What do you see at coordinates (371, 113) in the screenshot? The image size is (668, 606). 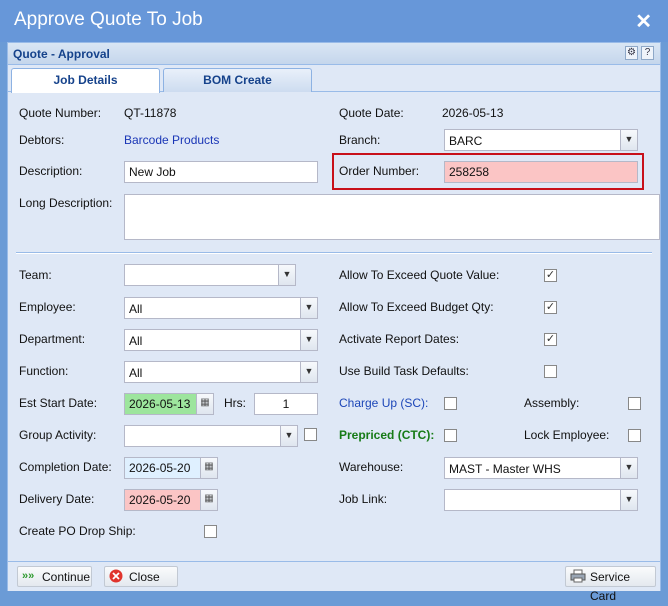 I see `quote-date-label: Quote Date:` at bounding box center [371, 113].